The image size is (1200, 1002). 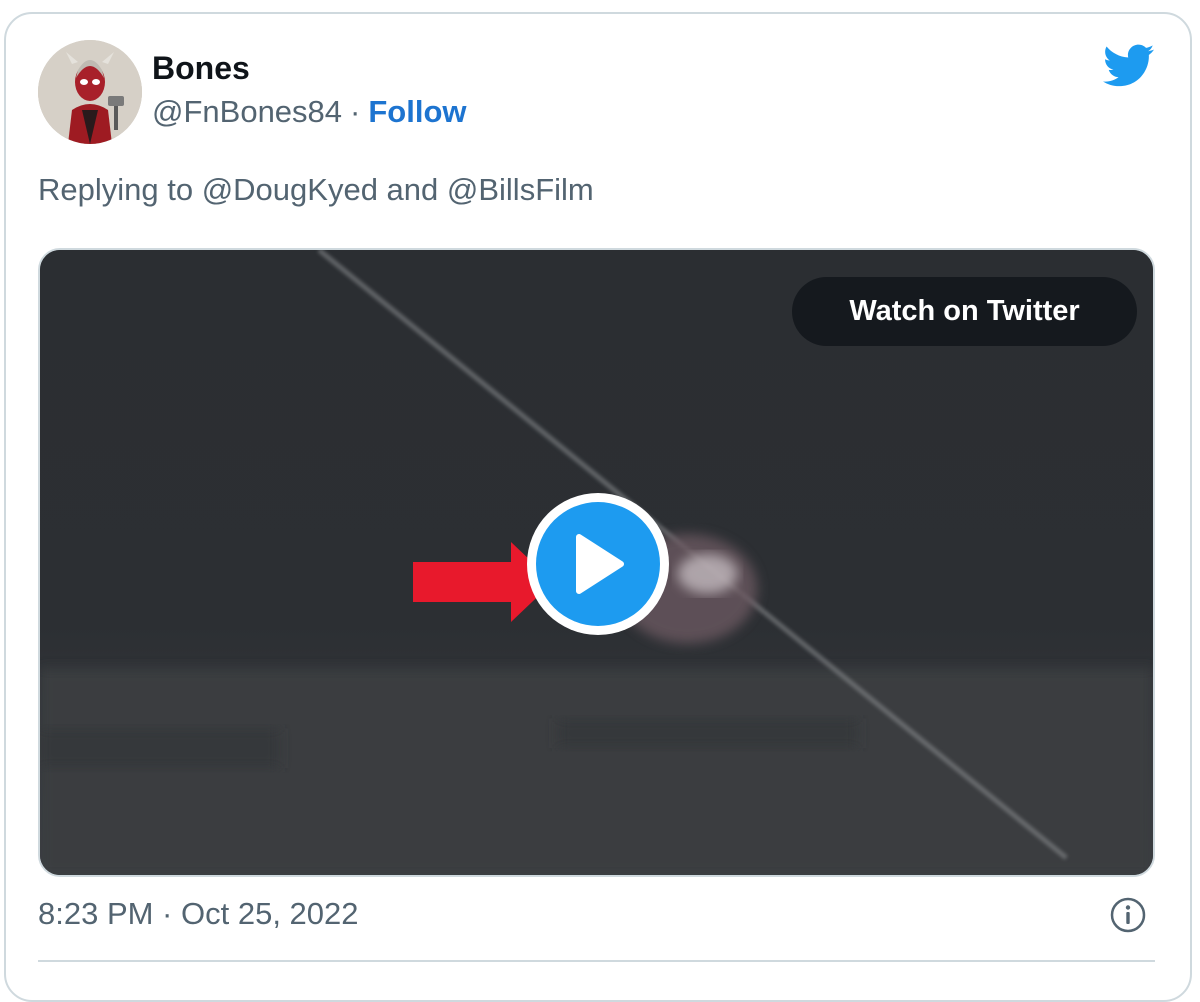 What do you see at coordinates (1128, 915) in the screenshot?
I see `info-icon` at bounding box center [1128, 915].